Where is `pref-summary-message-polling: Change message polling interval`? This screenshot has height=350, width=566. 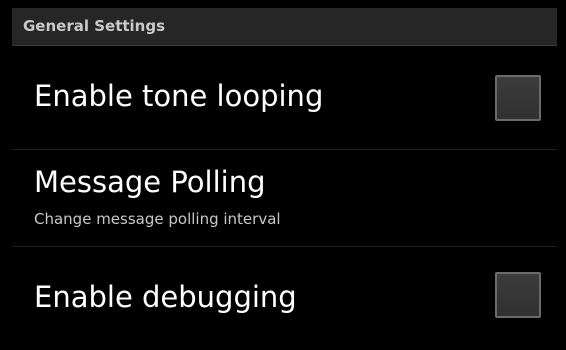
pref-summary-message-polling: Change message polling interval is located at coordinates (157, 219).